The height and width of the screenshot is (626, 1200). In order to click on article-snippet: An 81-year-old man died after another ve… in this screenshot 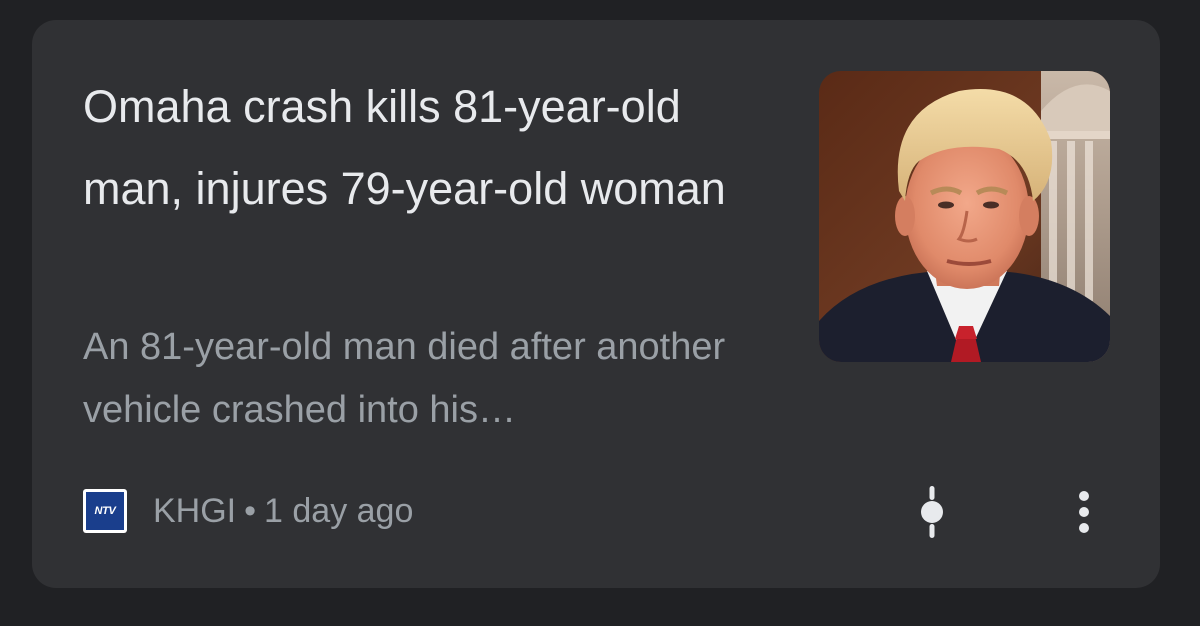, I will do `click(404, 378)`.